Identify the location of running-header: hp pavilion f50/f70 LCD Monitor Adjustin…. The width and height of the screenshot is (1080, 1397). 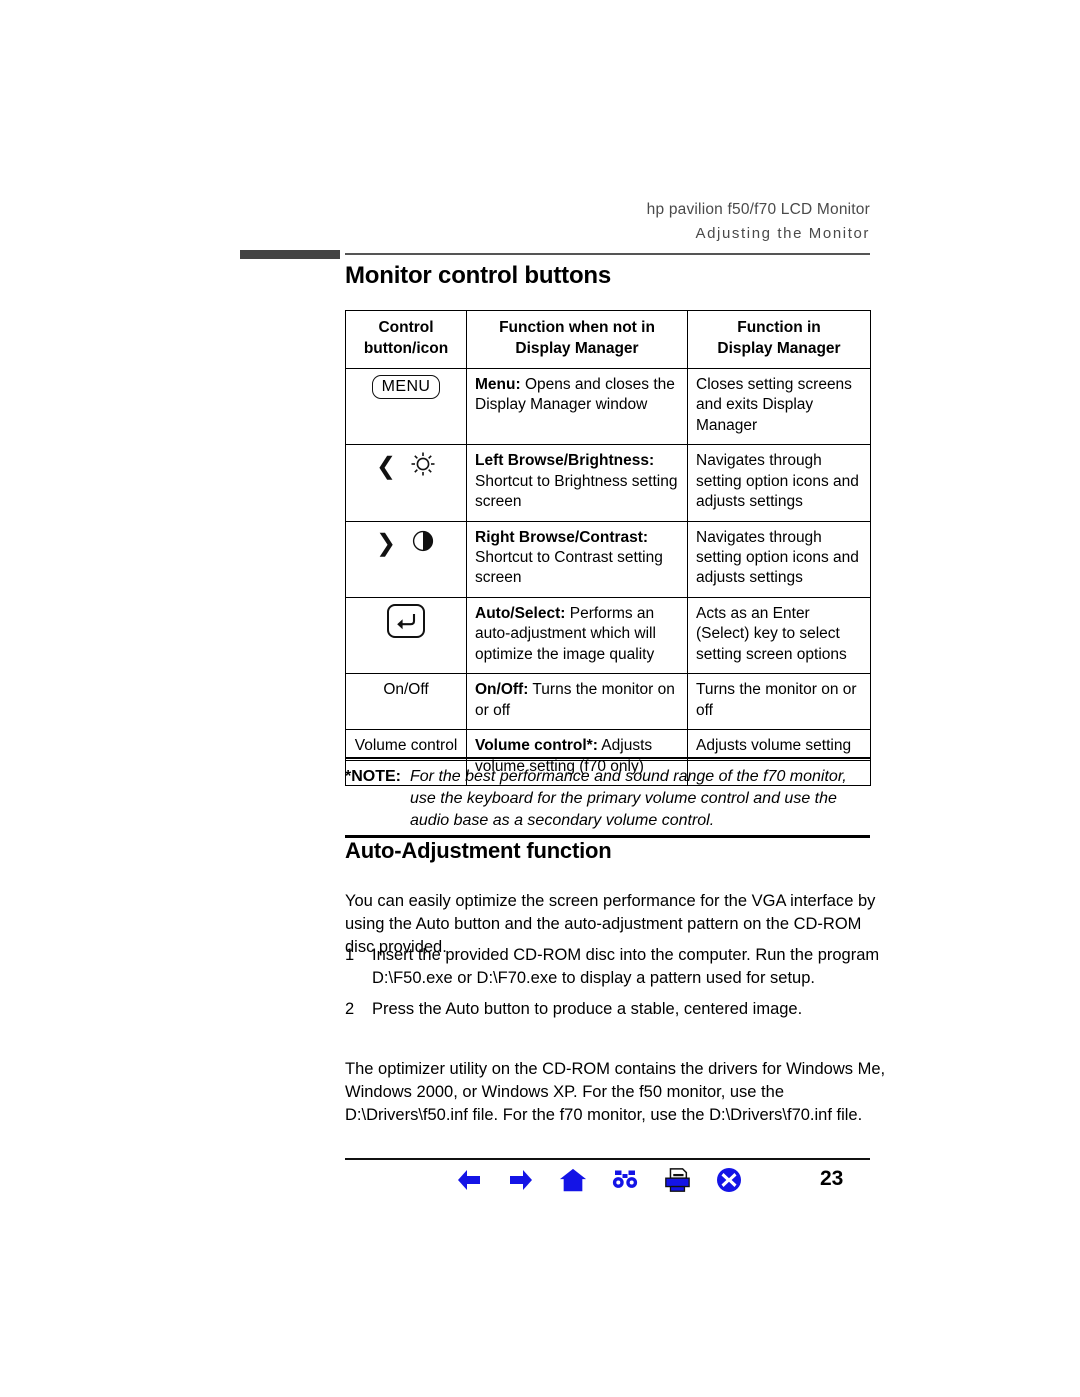
(607, 222).